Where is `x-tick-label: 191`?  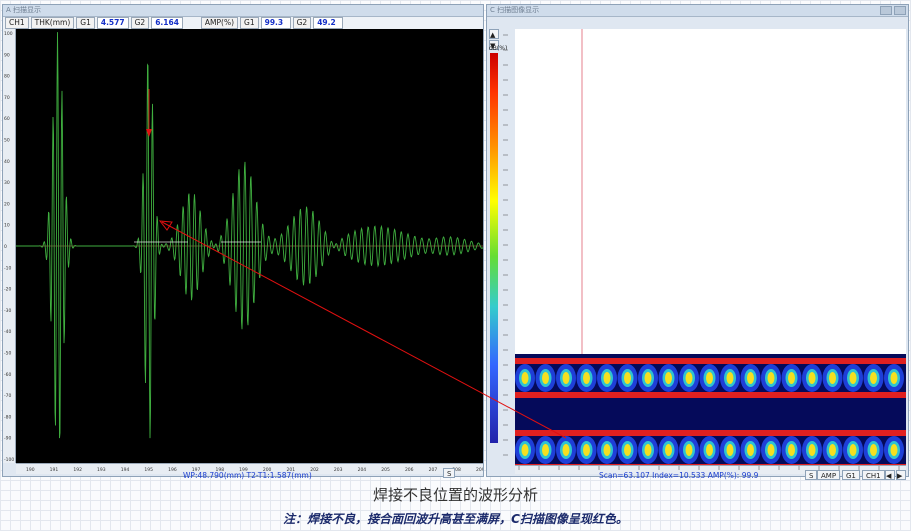
x-tick-label: 191 is located at coordinates (54, 470).